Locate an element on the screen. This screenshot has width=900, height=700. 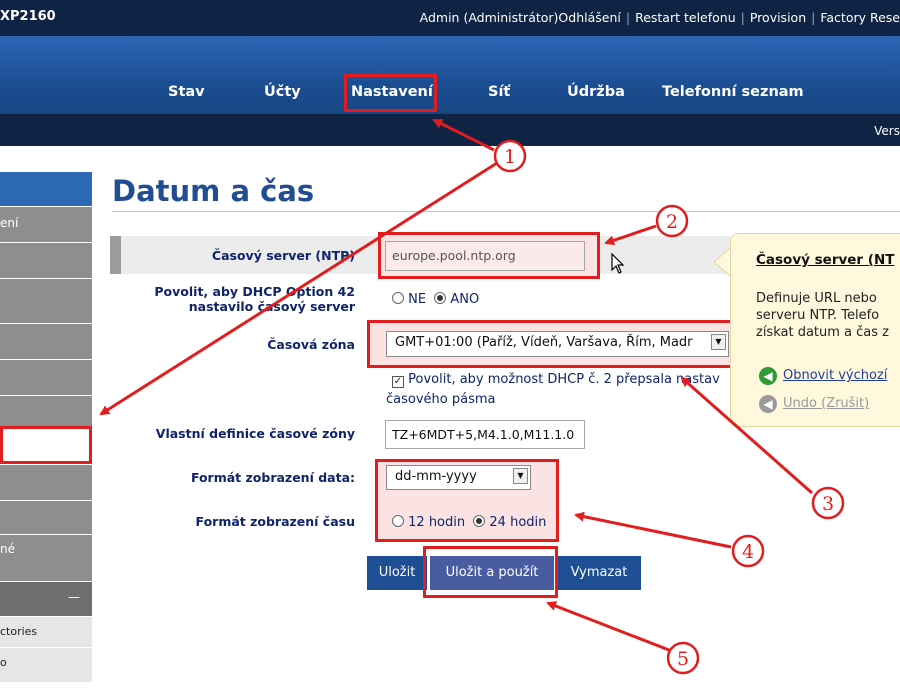
sidebar-item-general: ení is located at coordinates (46, 225).